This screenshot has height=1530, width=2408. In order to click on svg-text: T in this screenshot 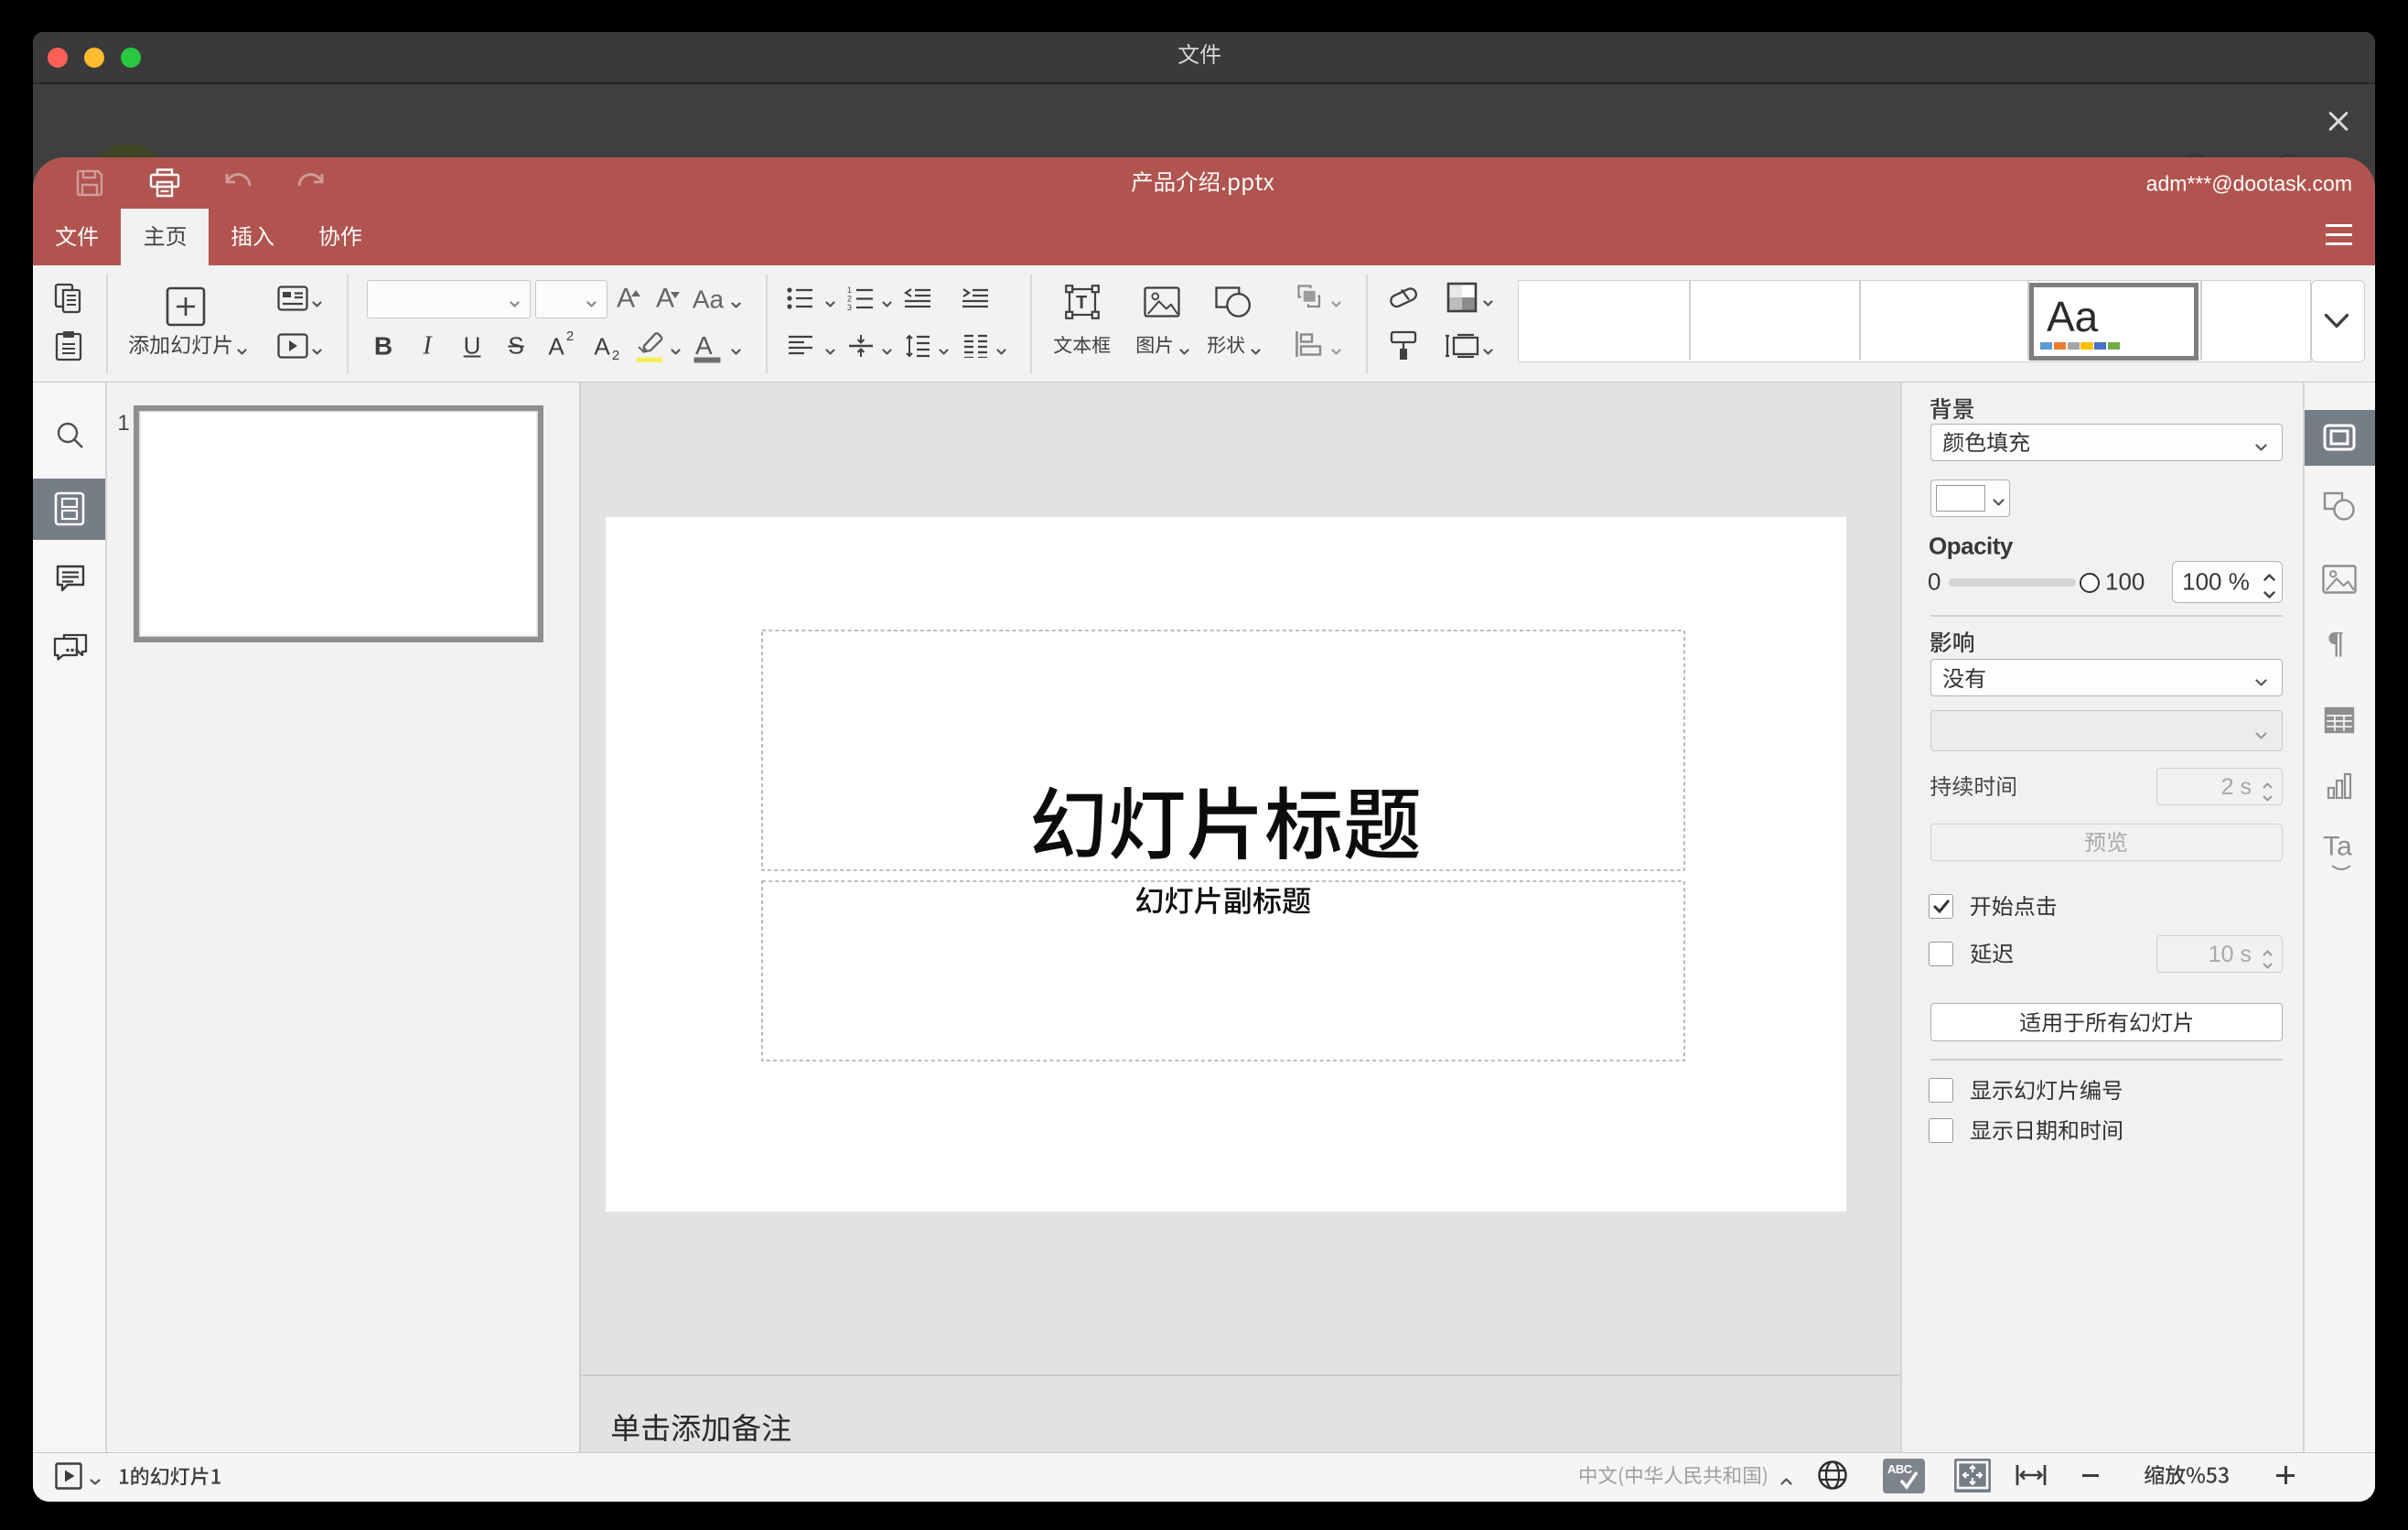, I will do `click(1081, 303)`.